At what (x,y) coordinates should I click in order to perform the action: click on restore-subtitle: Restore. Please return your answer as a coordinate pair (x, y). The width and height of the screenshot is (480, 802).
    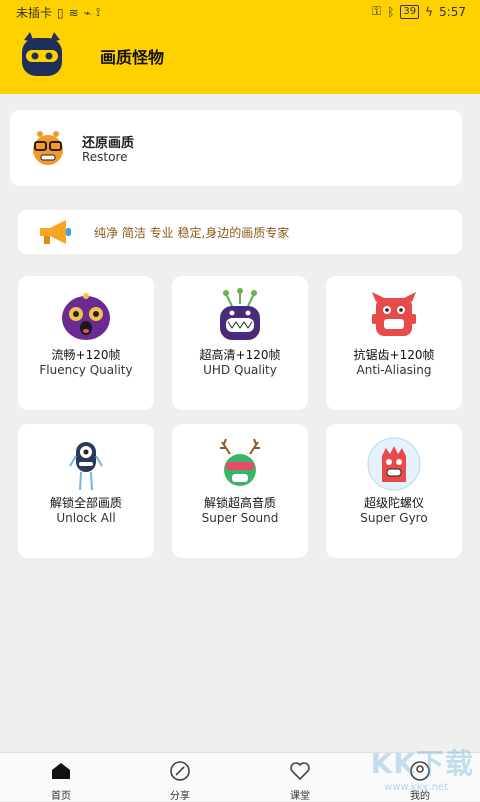
    Looking at the image, I should click on (105, 157).